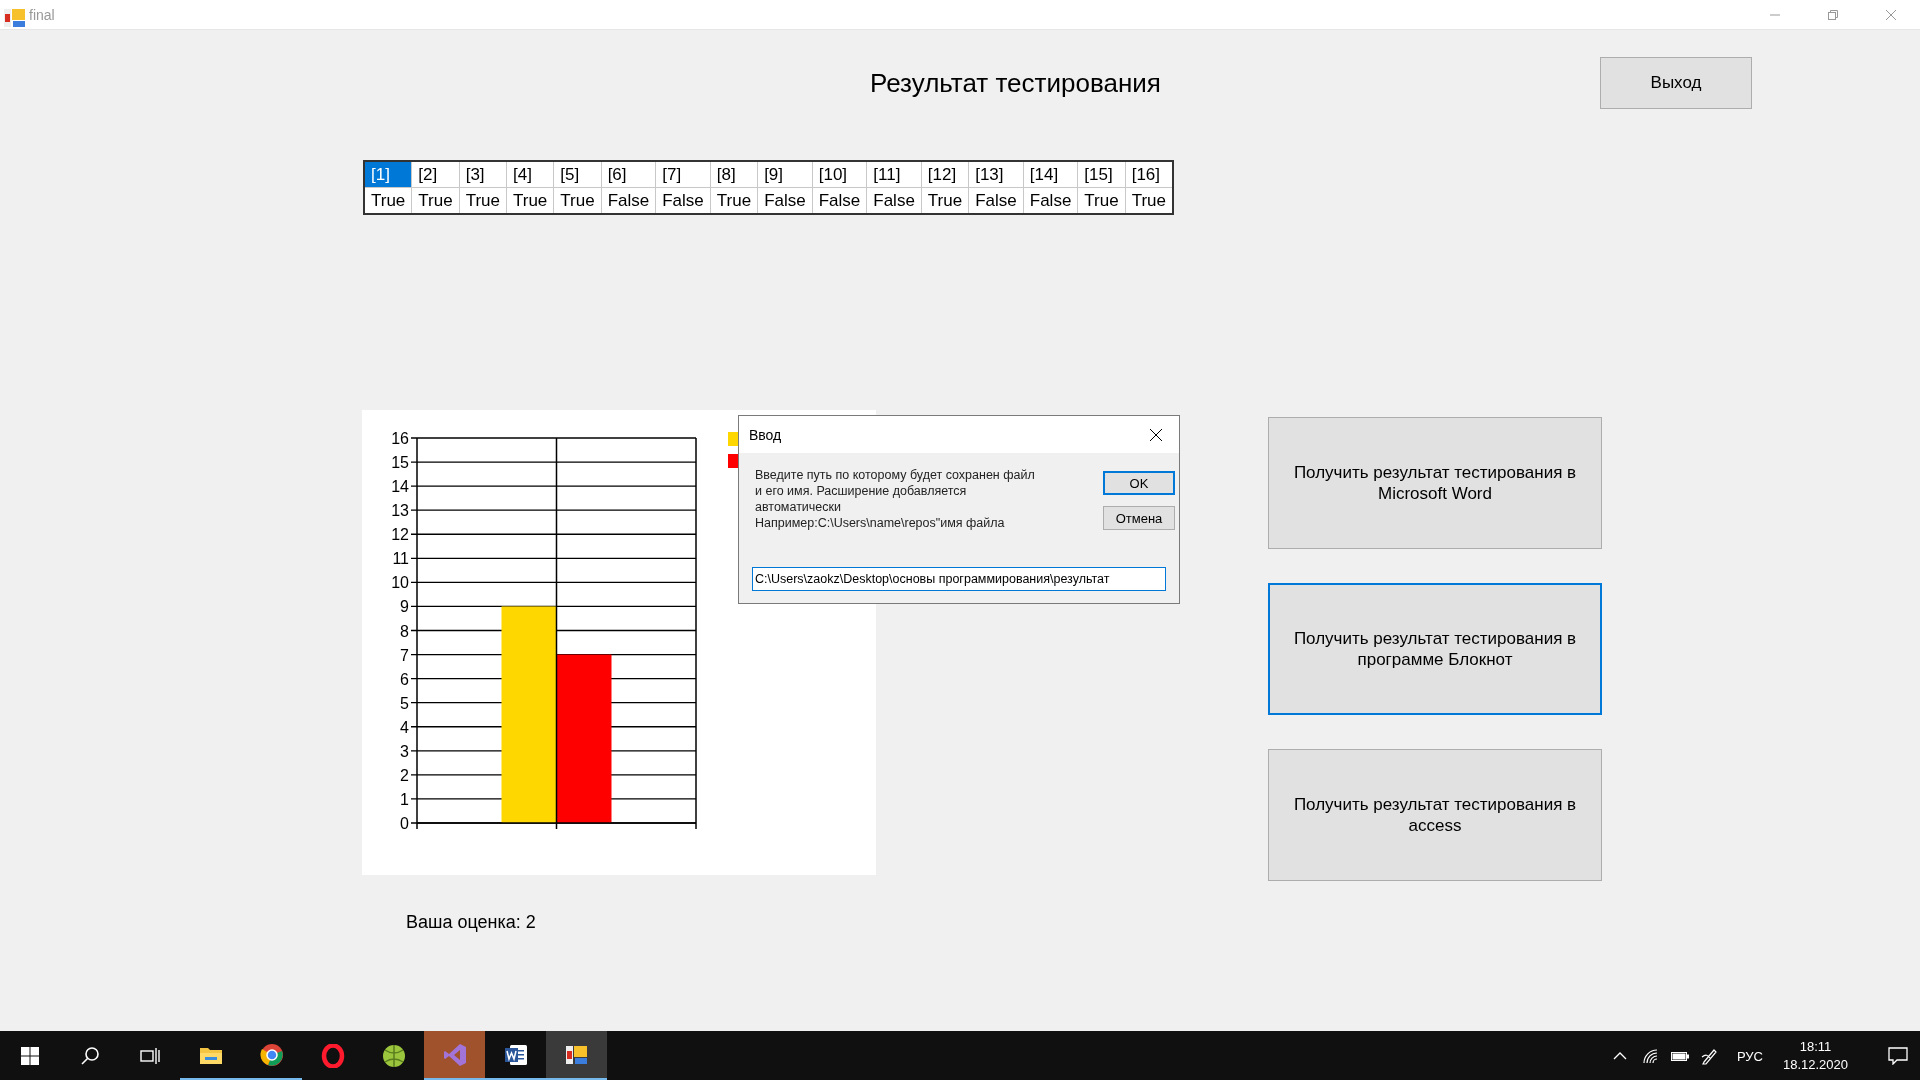  Describe the element at coordinates (1435, 815) in the screenshot. I see `export-button: Получить результат тестирования в access` at that location.